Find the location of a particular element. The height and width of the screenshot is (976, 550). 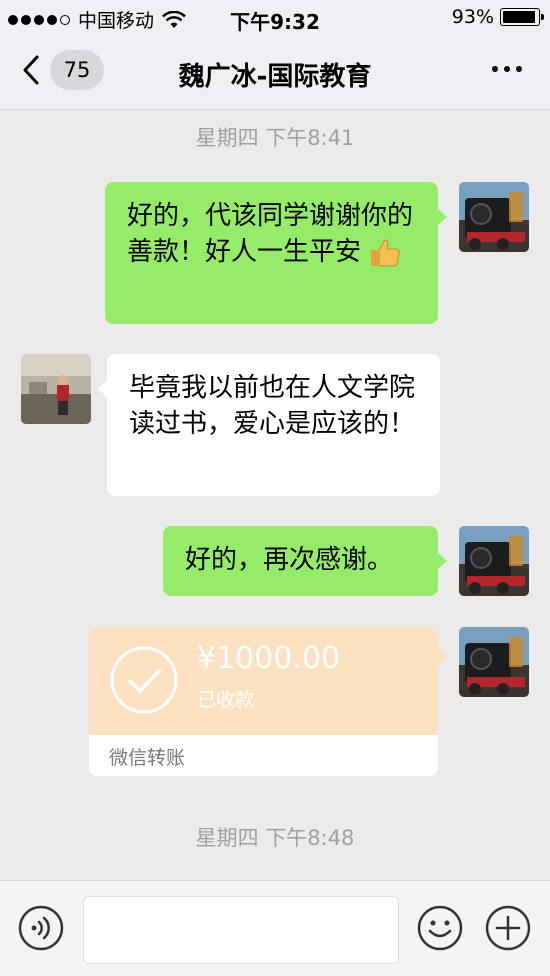

chat-input-bar is located at coordinates (275, 928).